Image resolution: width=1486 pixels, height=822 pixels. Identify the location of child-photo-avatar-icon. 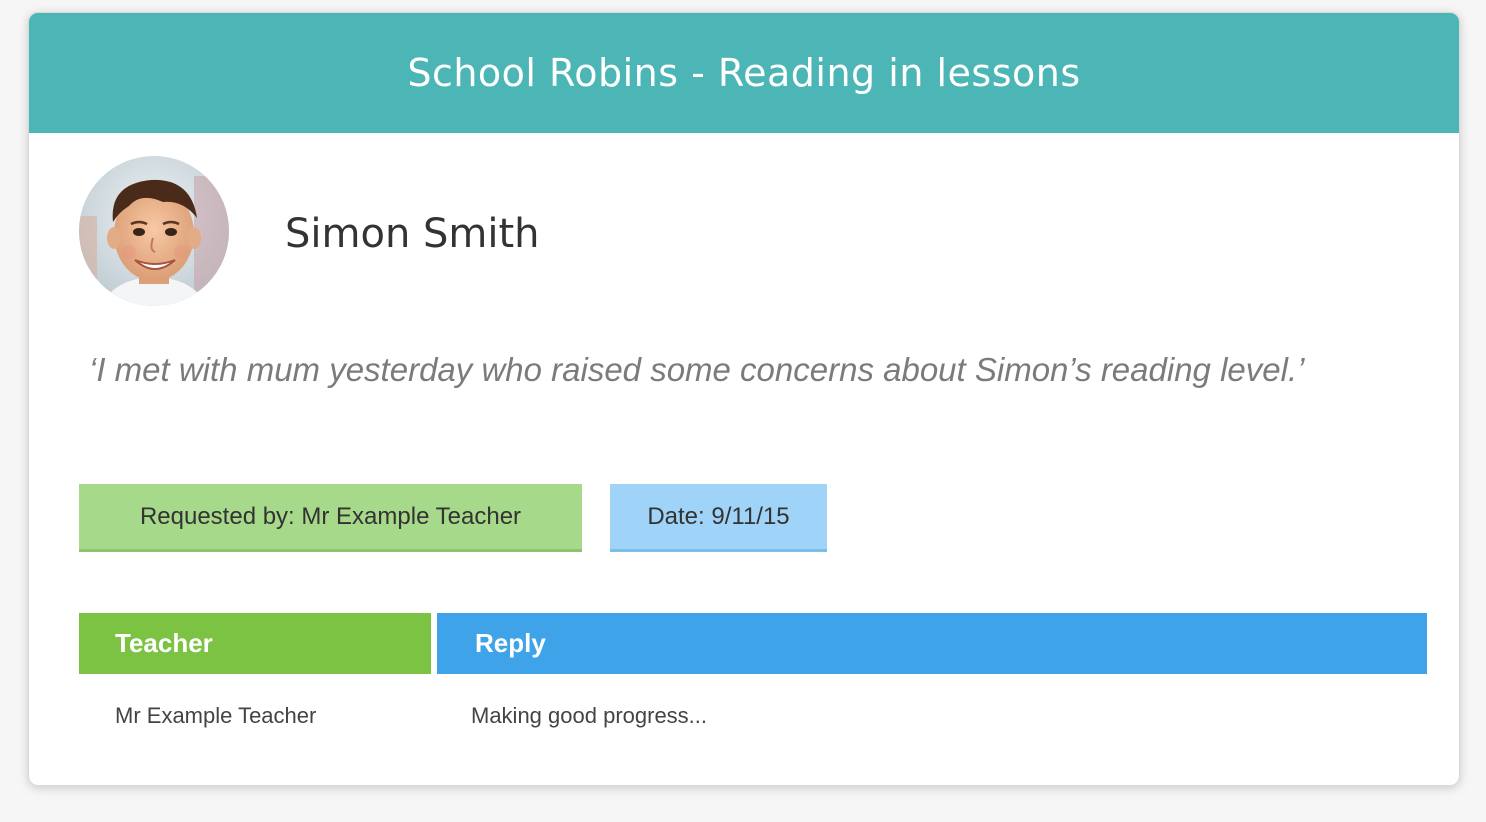
(154, 231).